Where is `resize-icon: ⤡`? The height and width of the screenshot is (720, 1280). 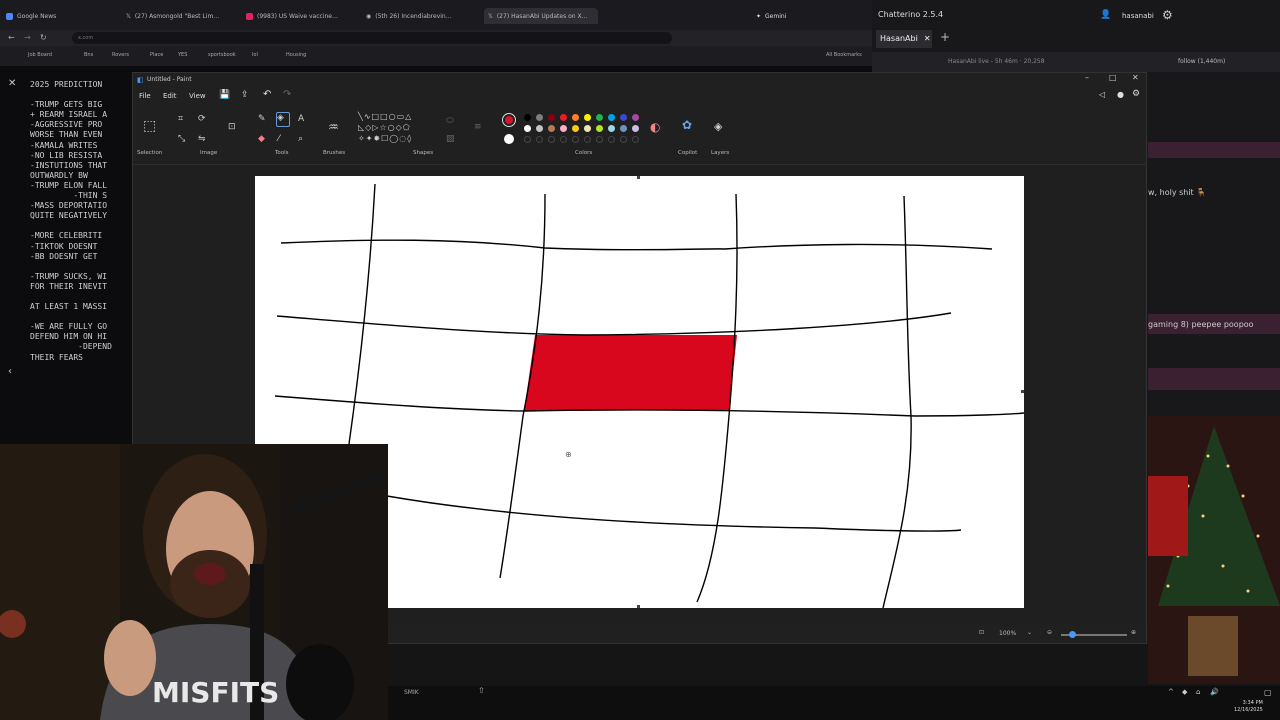 resize-icon: ⤡ is located at coordinates (181, 139).